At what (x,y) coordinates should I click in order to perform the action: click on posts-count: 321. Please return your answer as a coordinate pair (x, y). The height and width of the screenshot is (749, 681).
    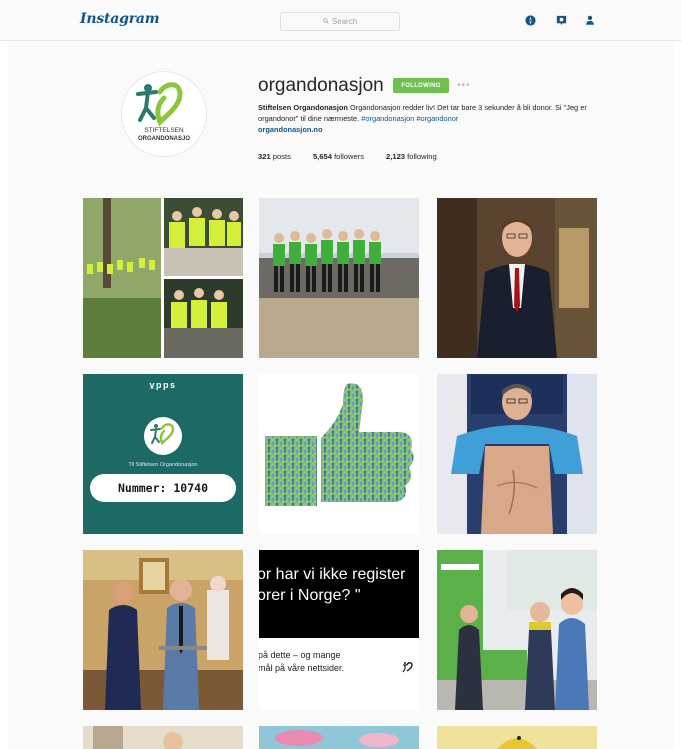
    Looking at the image, I should click on (264, 156).